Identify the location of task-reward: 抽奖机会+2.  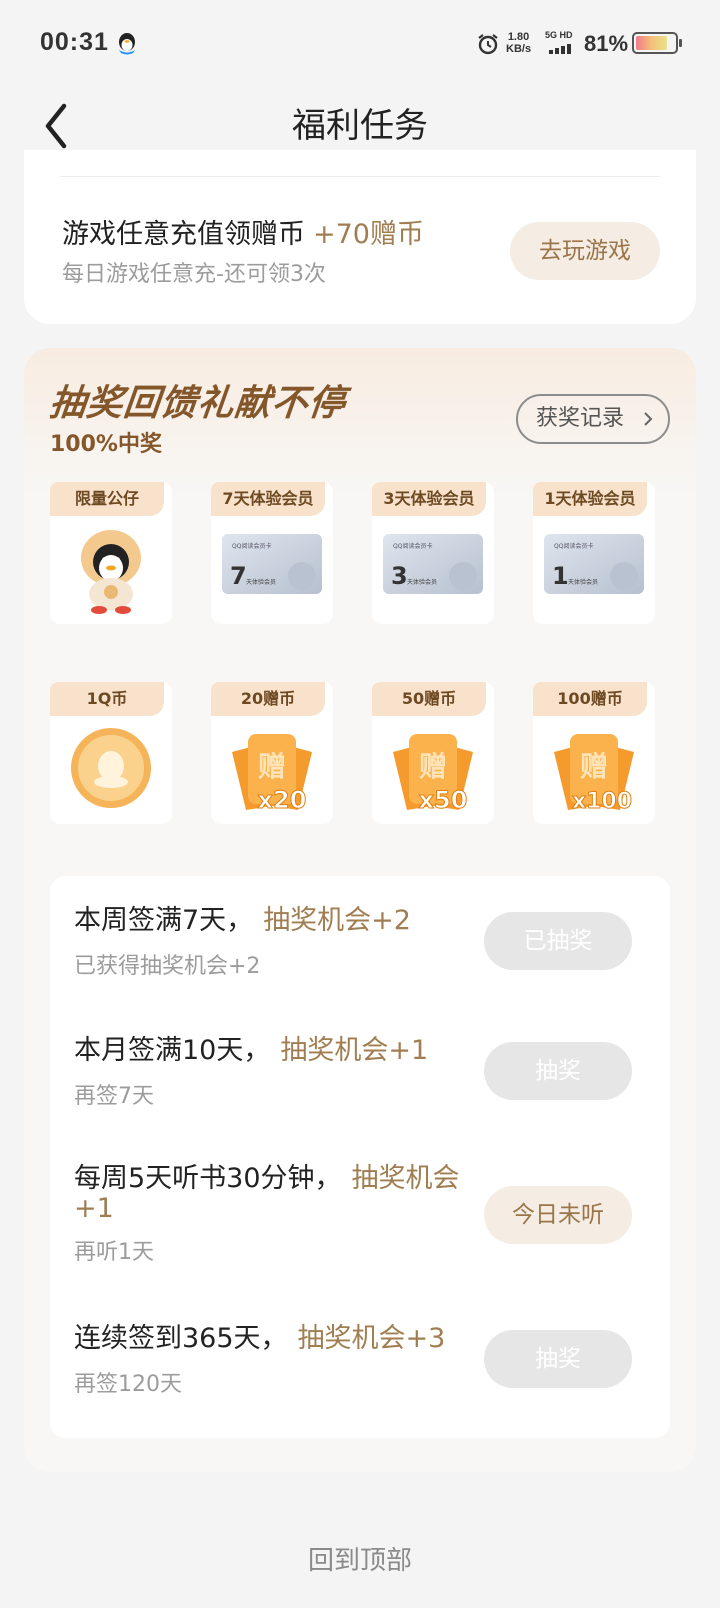
(337, 920).